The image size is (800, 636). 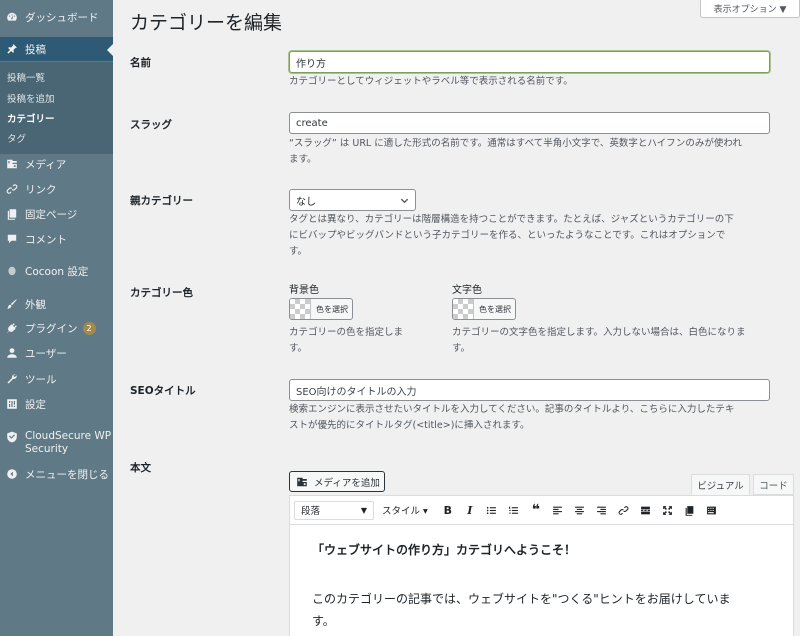 I want to click on slug-label: スラッグ, so click(x=151, y=125).